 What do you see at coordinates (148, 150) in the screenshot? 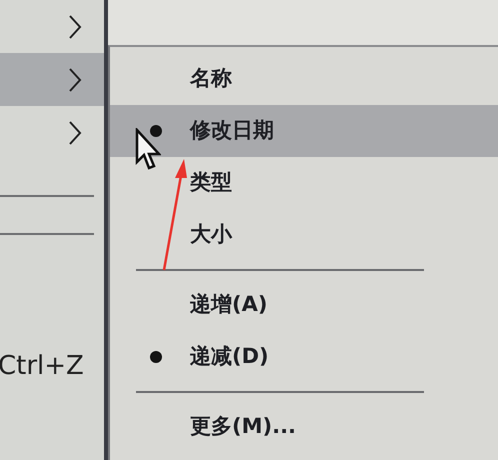
I see `cursor-icon` at bounding box center [148, 150].